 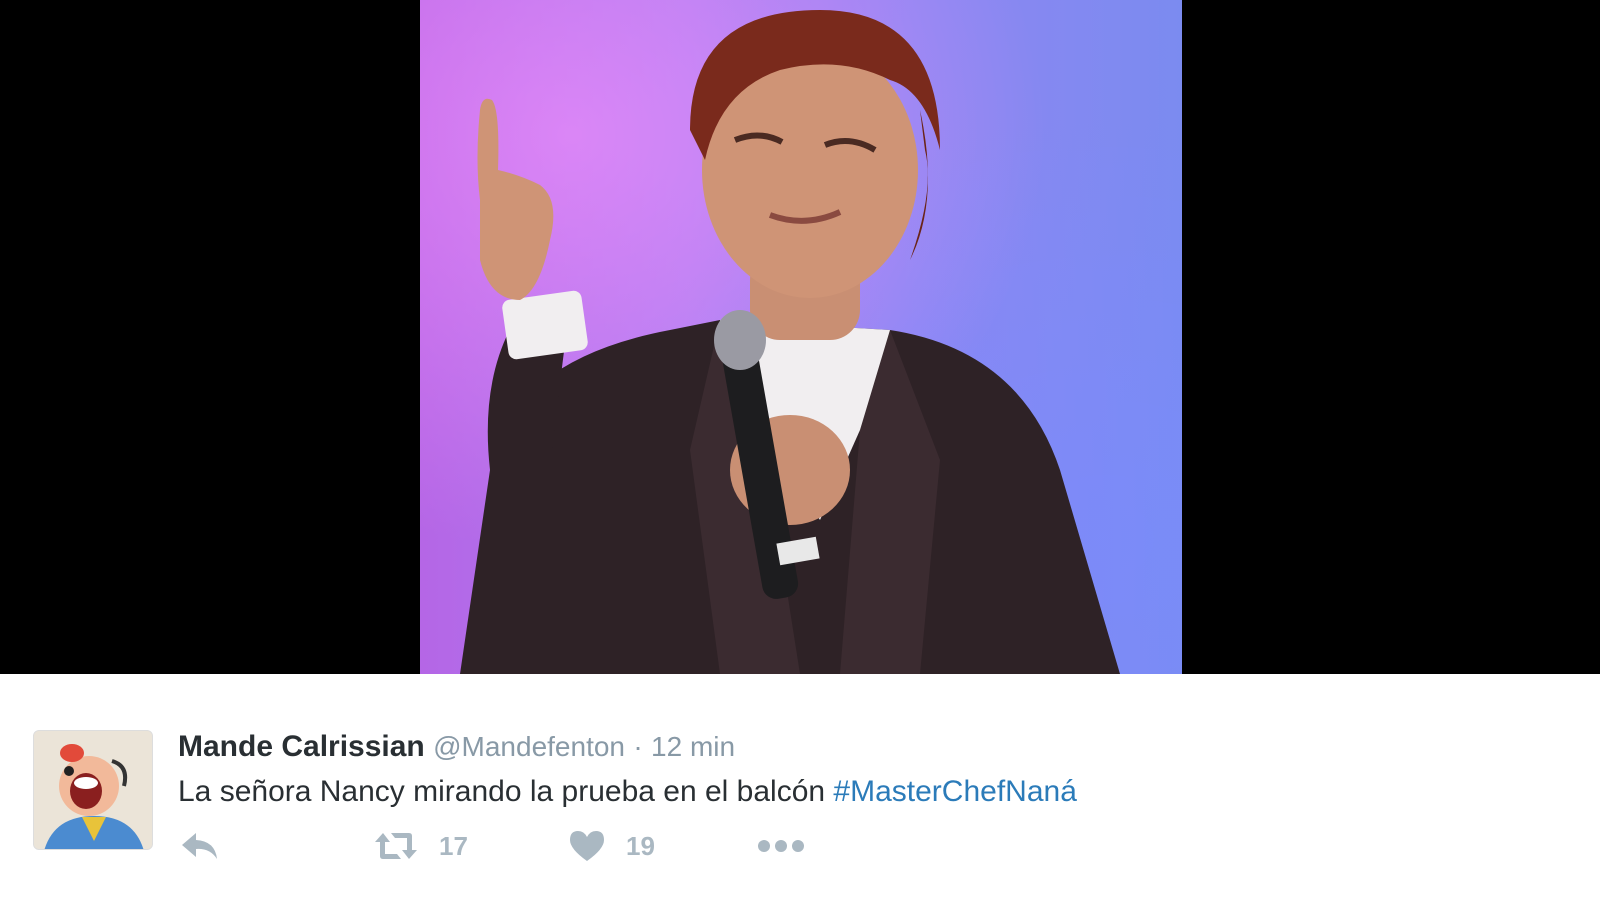 I want to click on avatar-illustration, so click(x=93, y=790).